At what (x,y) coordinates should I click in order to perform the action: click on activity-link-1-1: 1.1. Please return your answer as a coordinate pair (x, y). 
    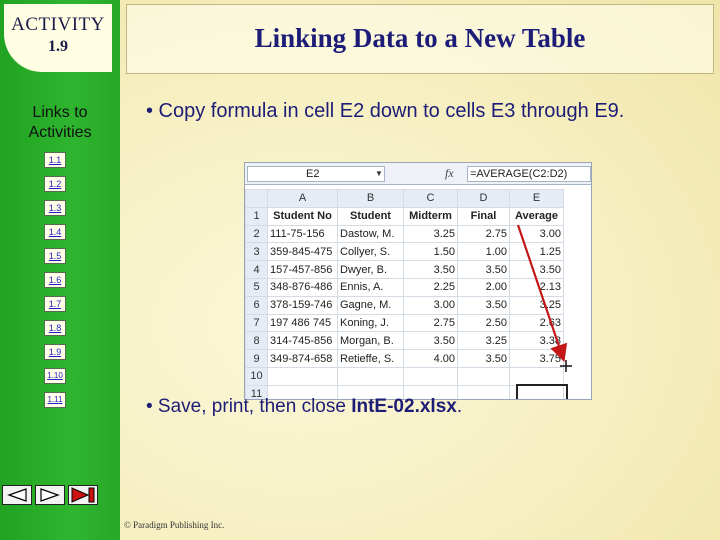
    Looking at the image, I should click on (55, 160).